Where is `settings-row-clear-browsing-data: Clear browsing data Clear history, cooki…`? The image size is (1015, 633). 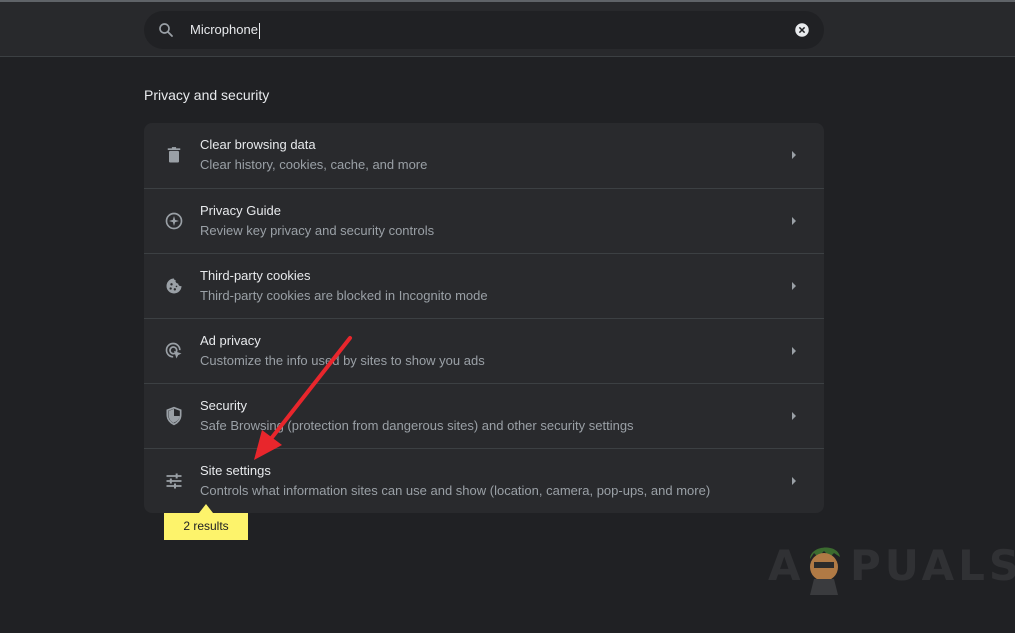 settings-row-clear-browsing-data: Clear browsing data Clear history, cooki… is located at coordinates (484, 155).